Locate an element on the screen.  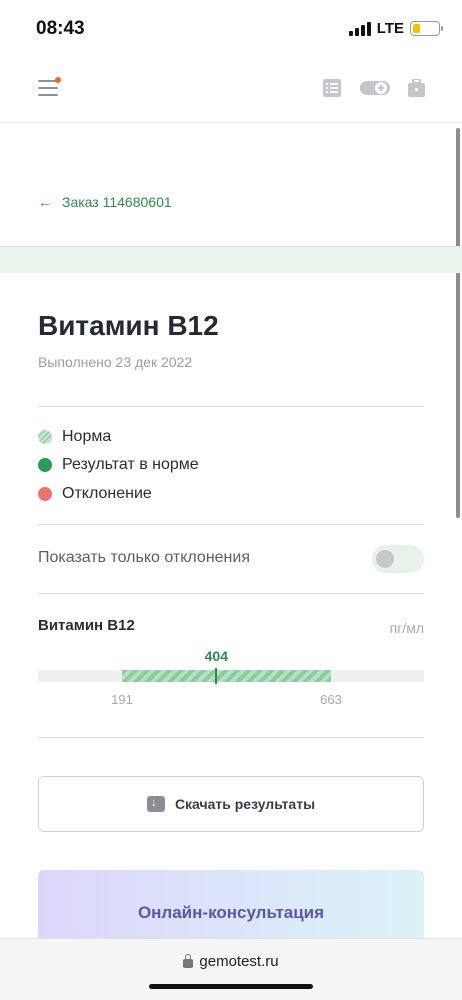
status-indicators: LTE is located at coordinates (395, 28).